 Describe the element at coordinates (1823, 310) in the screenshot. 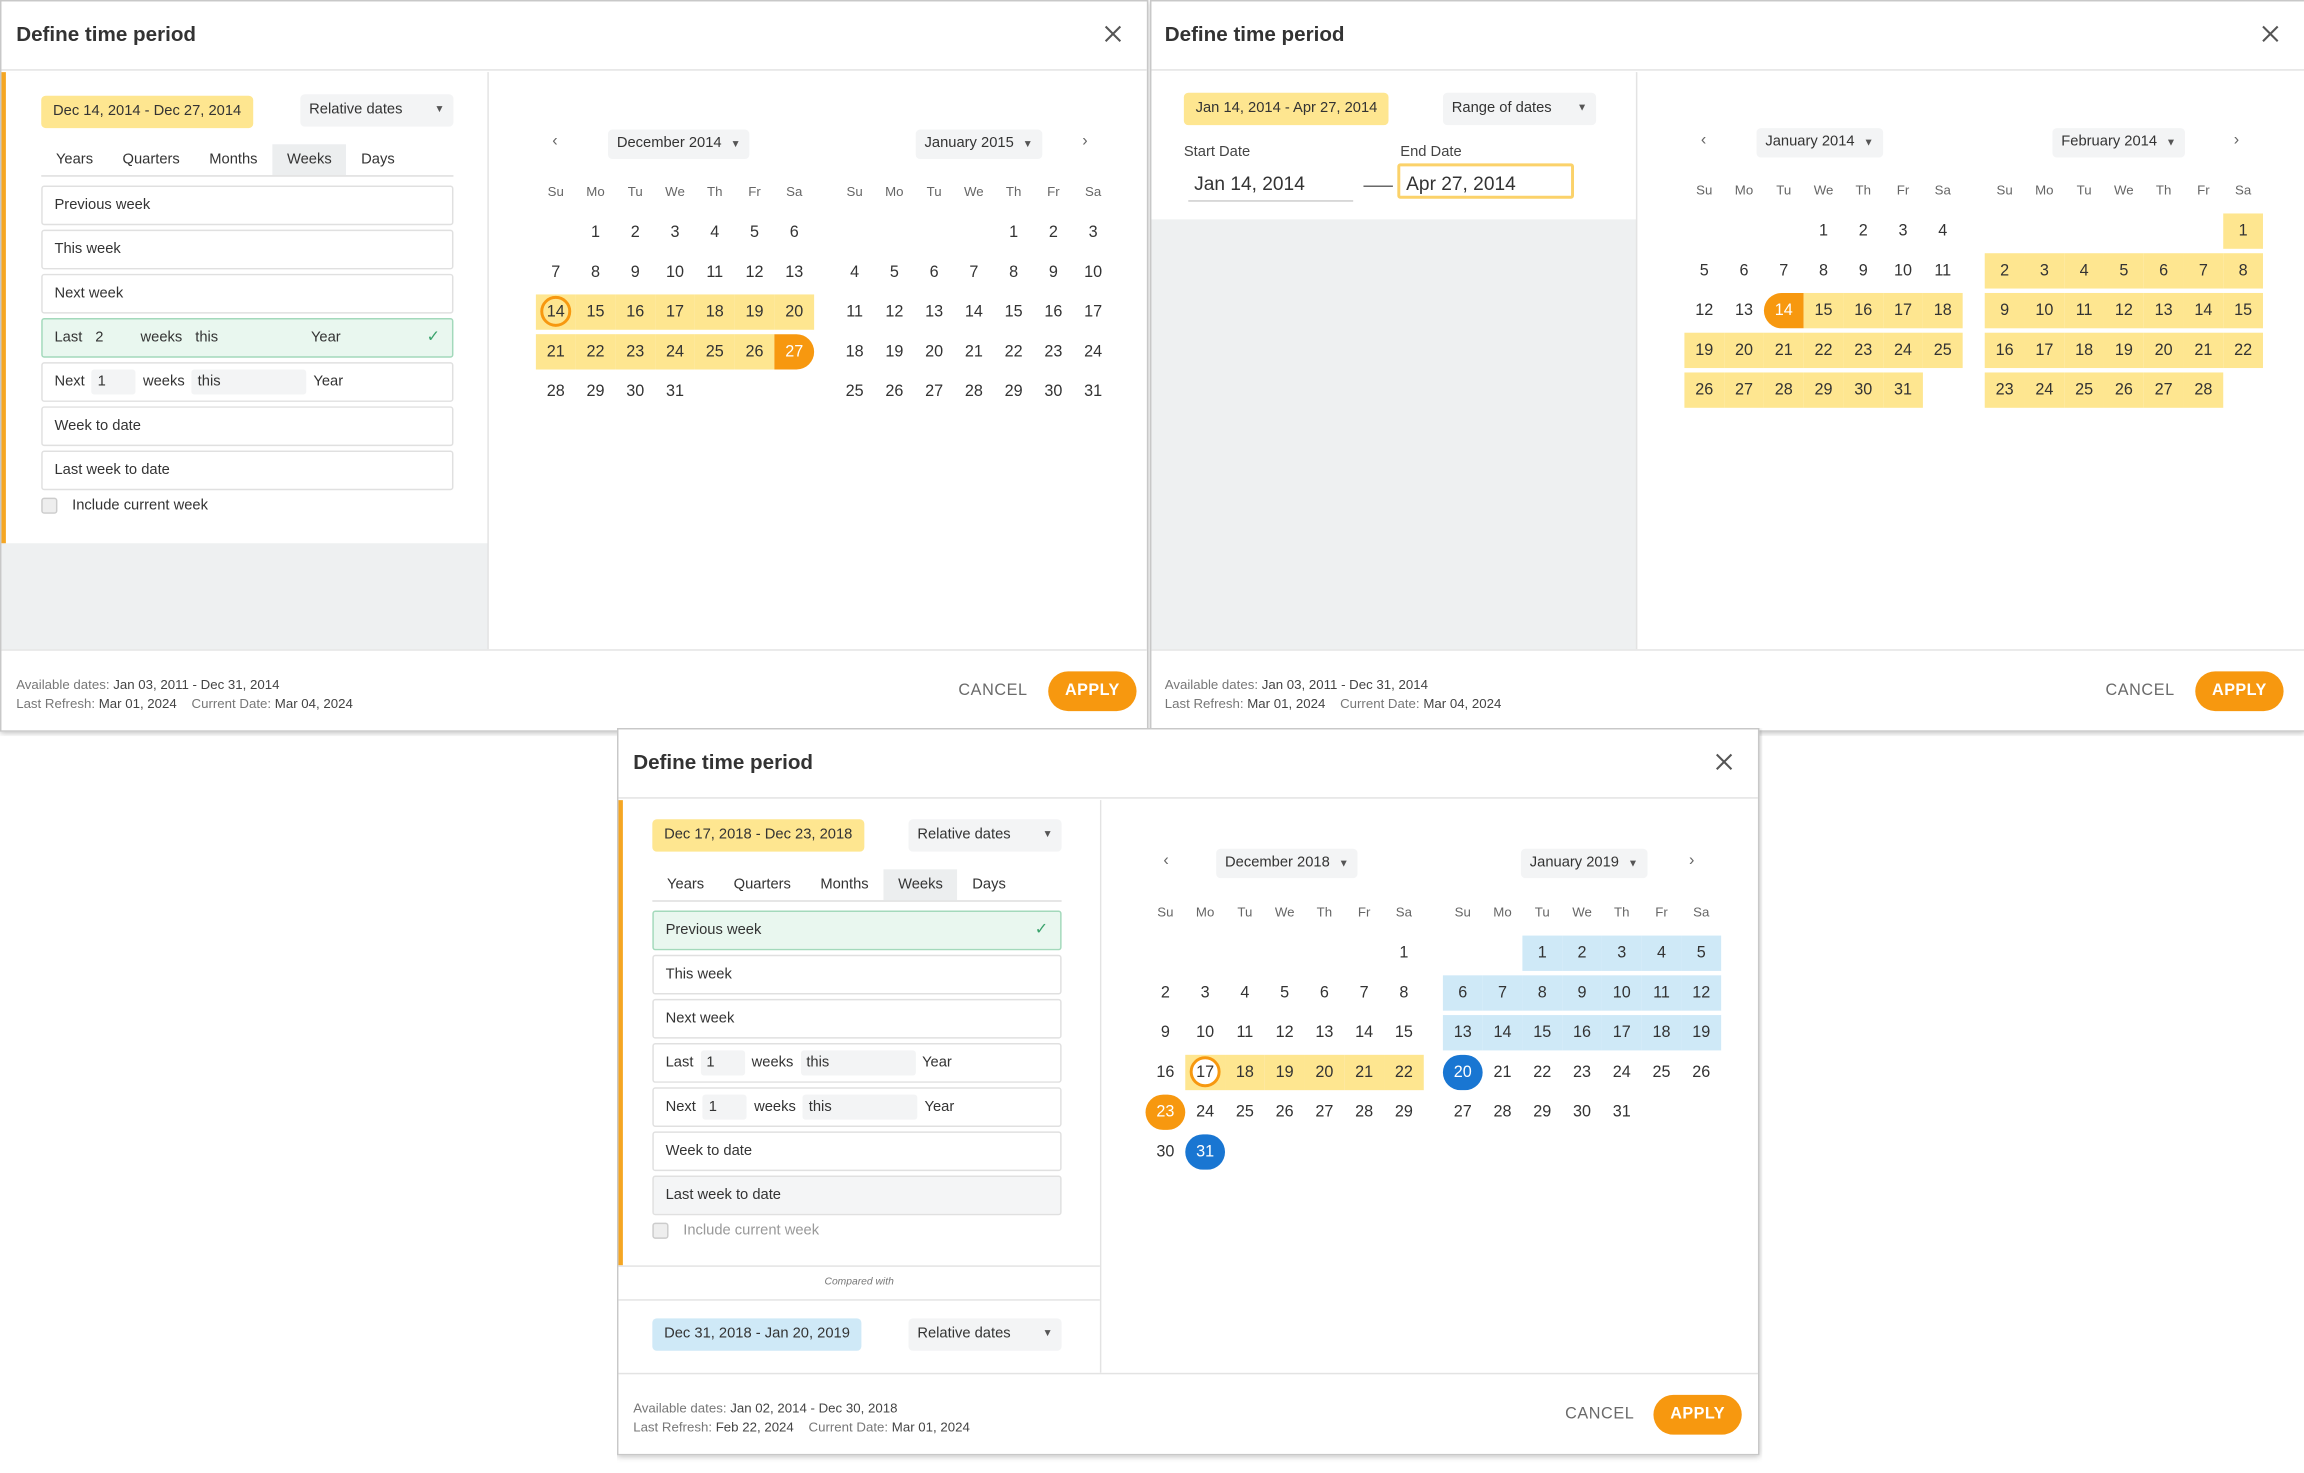

I see `calendar-day: 15` at that location.